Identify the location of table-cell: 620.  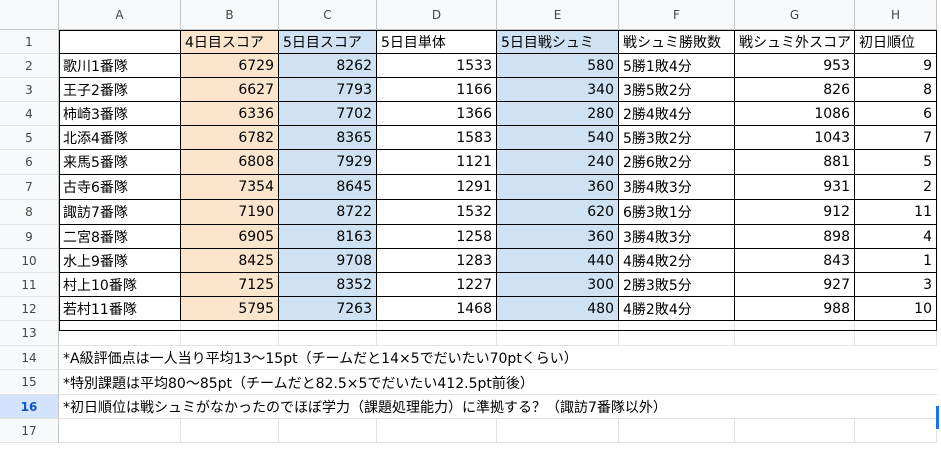
(558, 212).